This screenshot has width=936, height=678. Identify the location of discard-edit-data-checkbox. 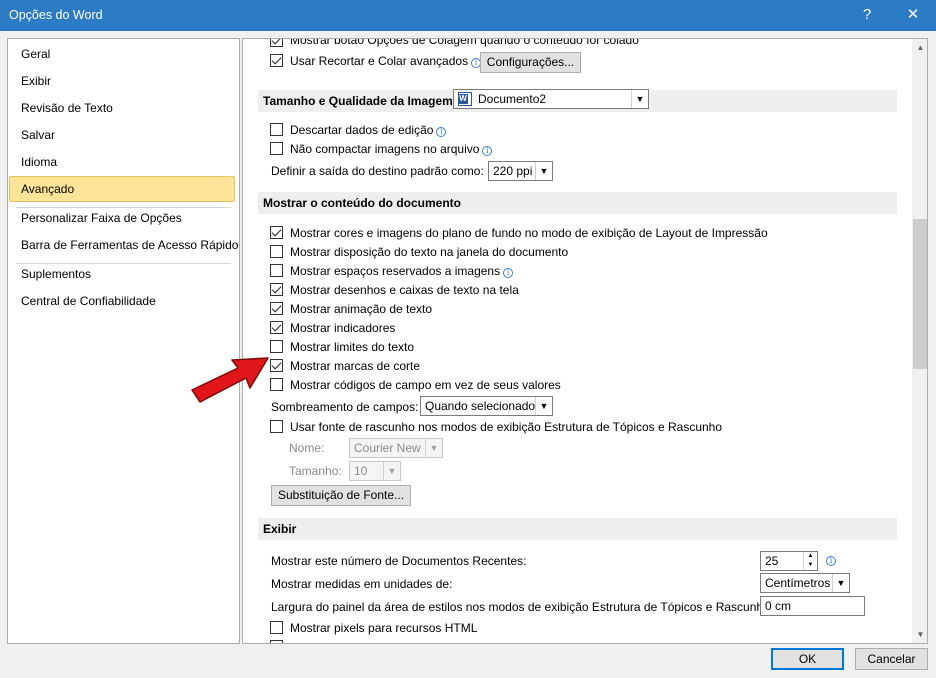
(276, 129).